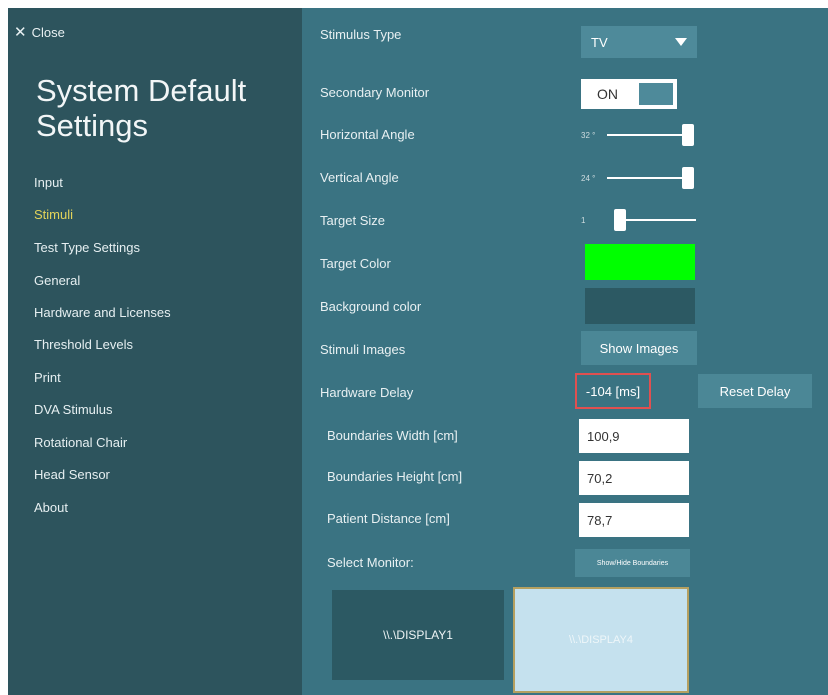 Image resolution: width=828 pixels, height=695 pixels. Describe the element at coordinates (688, 178) in the screenshot. I see `vertical-angle-slider-thumb` at that location.